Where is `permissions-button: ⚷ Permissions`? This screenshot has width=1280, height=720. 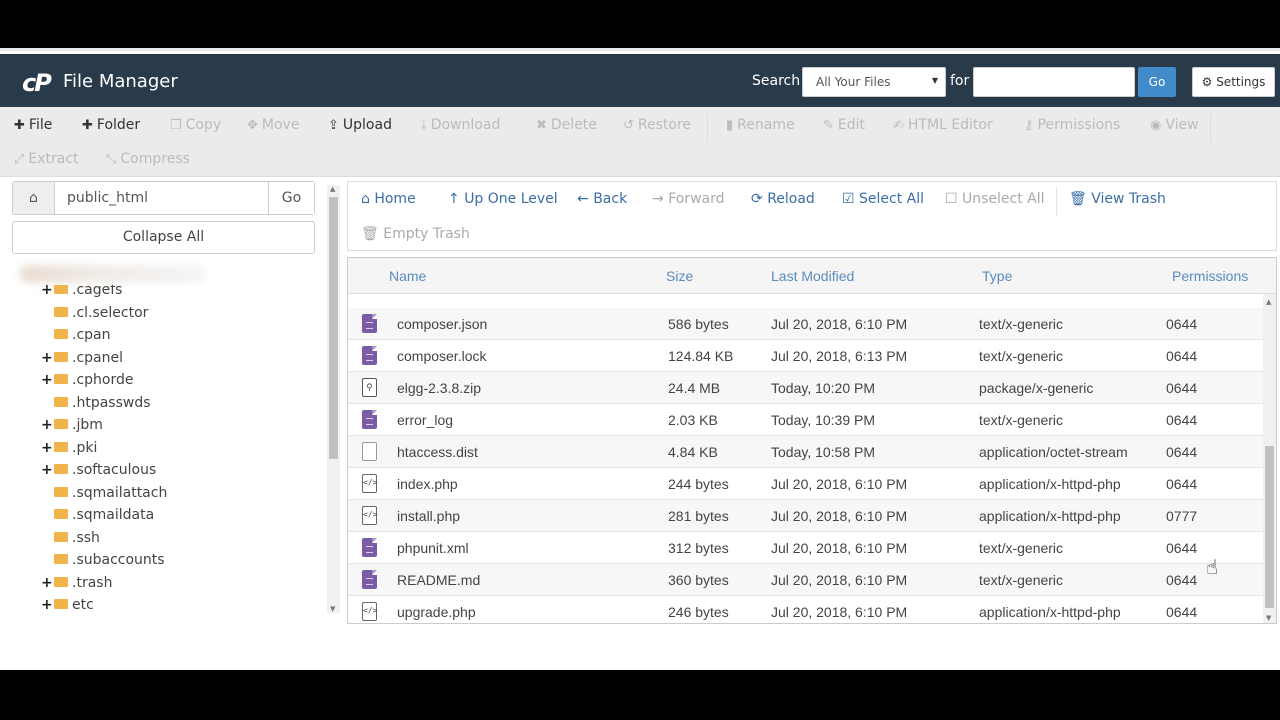
permissions-button: ⚷ Permissions is located at coordinates (1072, 125).